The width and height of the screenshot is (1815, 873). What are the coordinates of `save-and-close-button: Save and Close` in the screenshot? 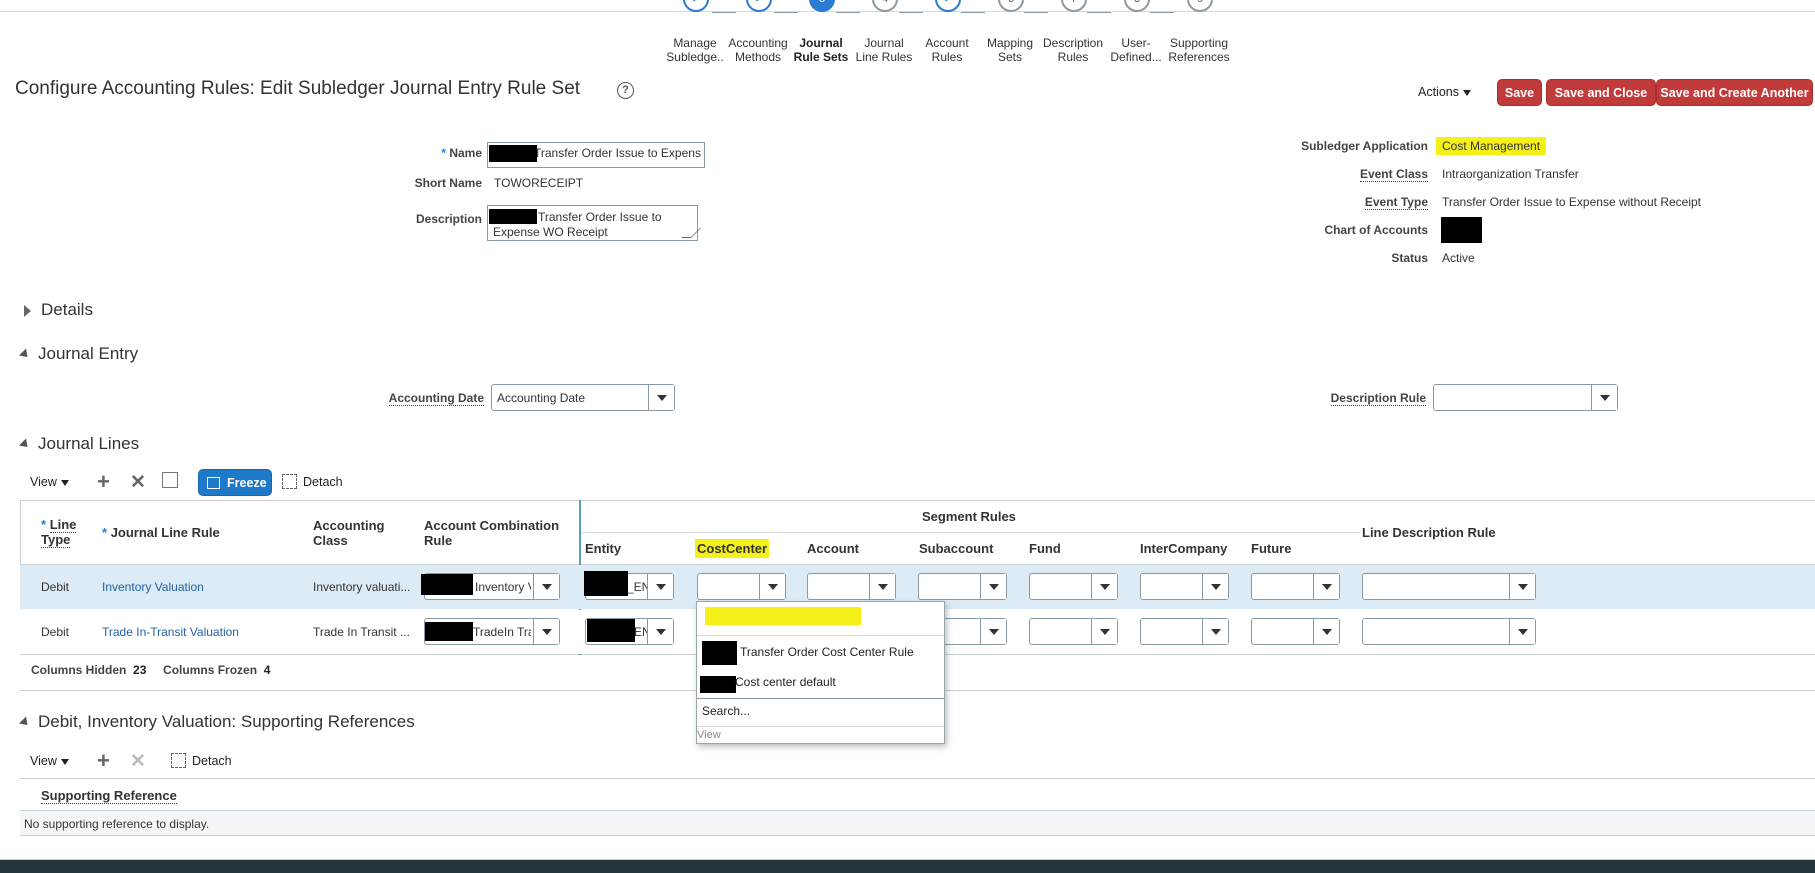 It's located at (1601, 92).